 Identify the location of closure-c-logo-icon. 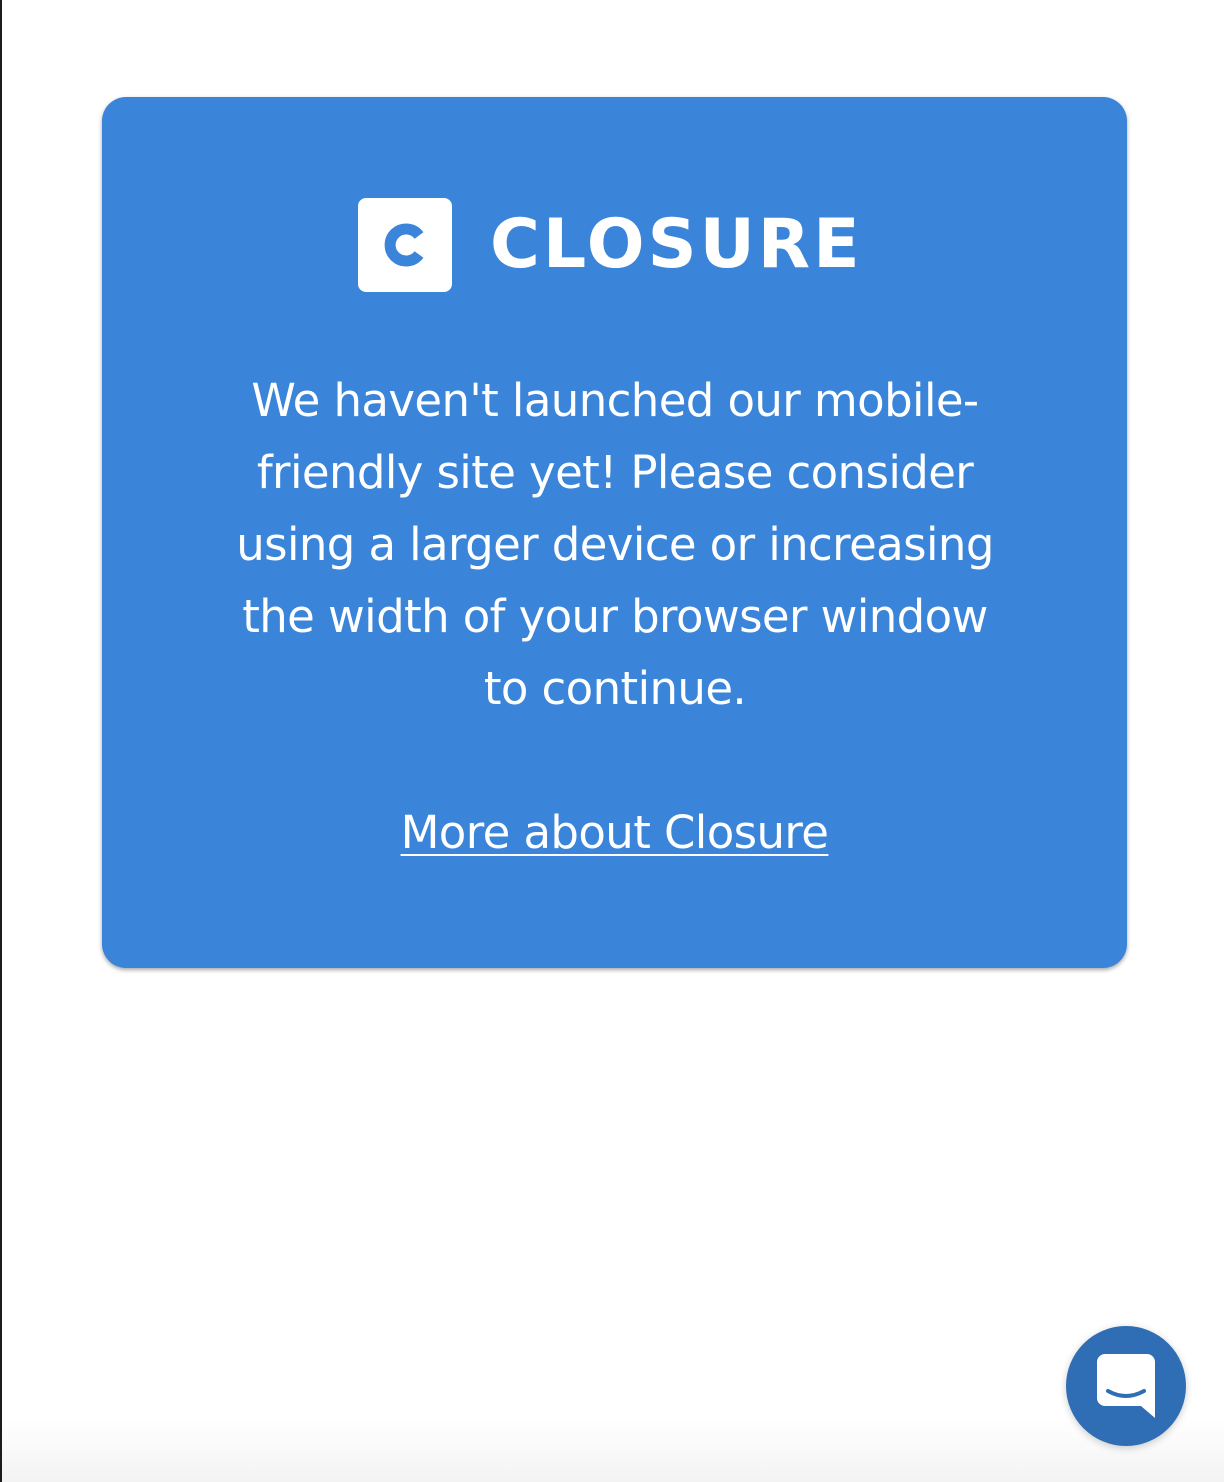
(405, 245).